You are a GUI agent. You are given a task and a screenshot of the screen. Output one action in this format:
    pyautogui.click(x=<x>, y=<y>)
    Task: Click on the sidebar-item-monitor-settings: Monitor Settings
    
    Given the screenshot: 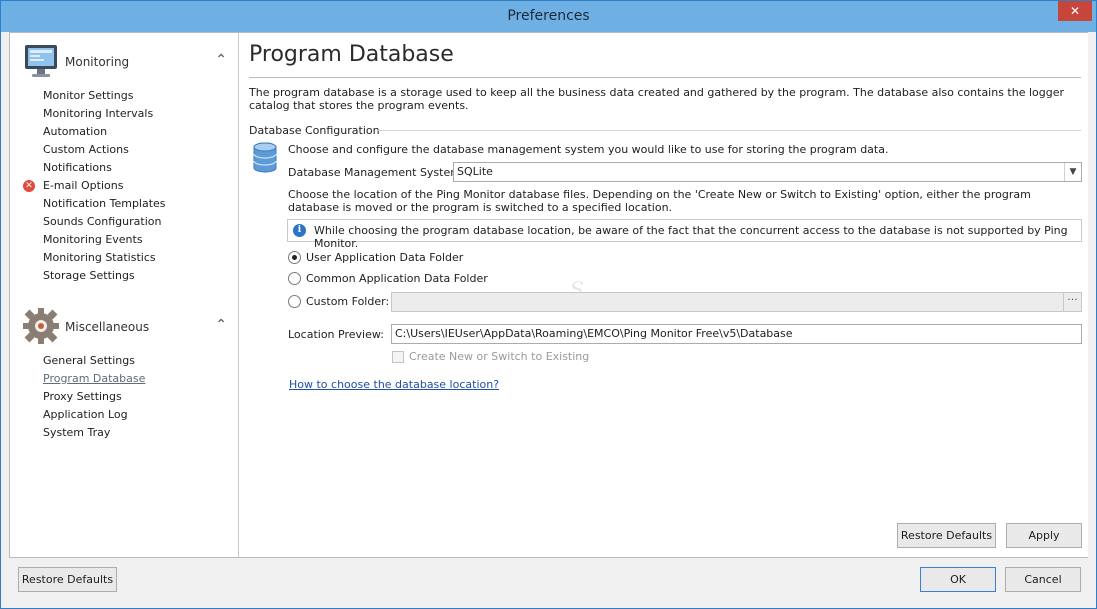 What is the action you would take?
    pyautogui.click(x=130, y=96)
    